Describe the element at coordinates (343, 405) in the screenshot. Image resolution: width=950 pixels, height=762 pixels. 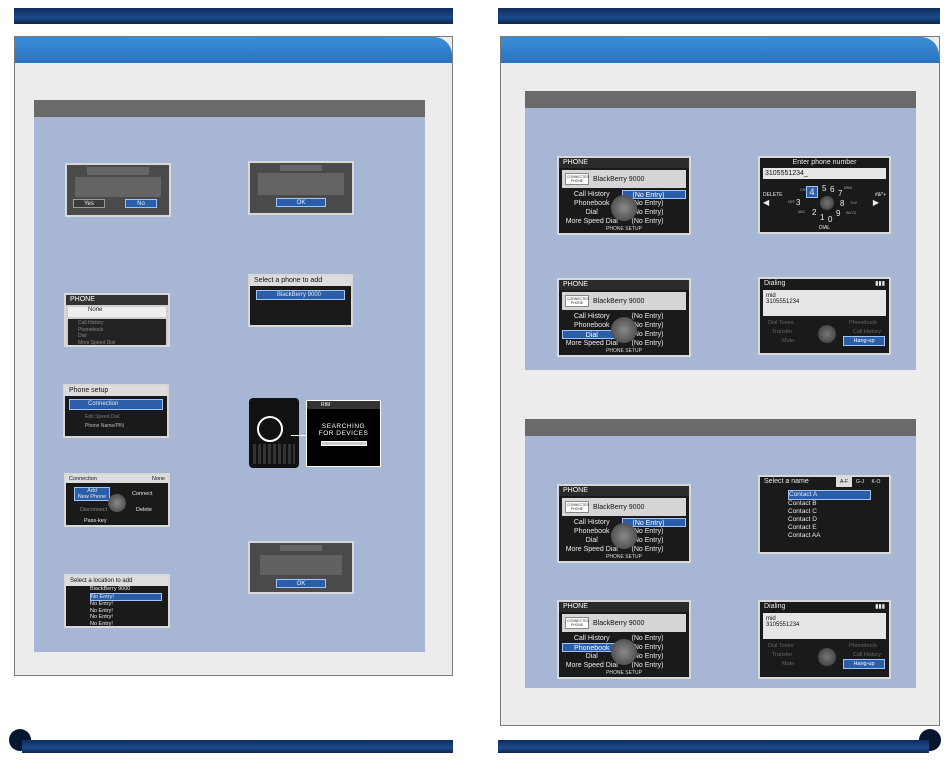
I see `brand-label: RIM` at that location.